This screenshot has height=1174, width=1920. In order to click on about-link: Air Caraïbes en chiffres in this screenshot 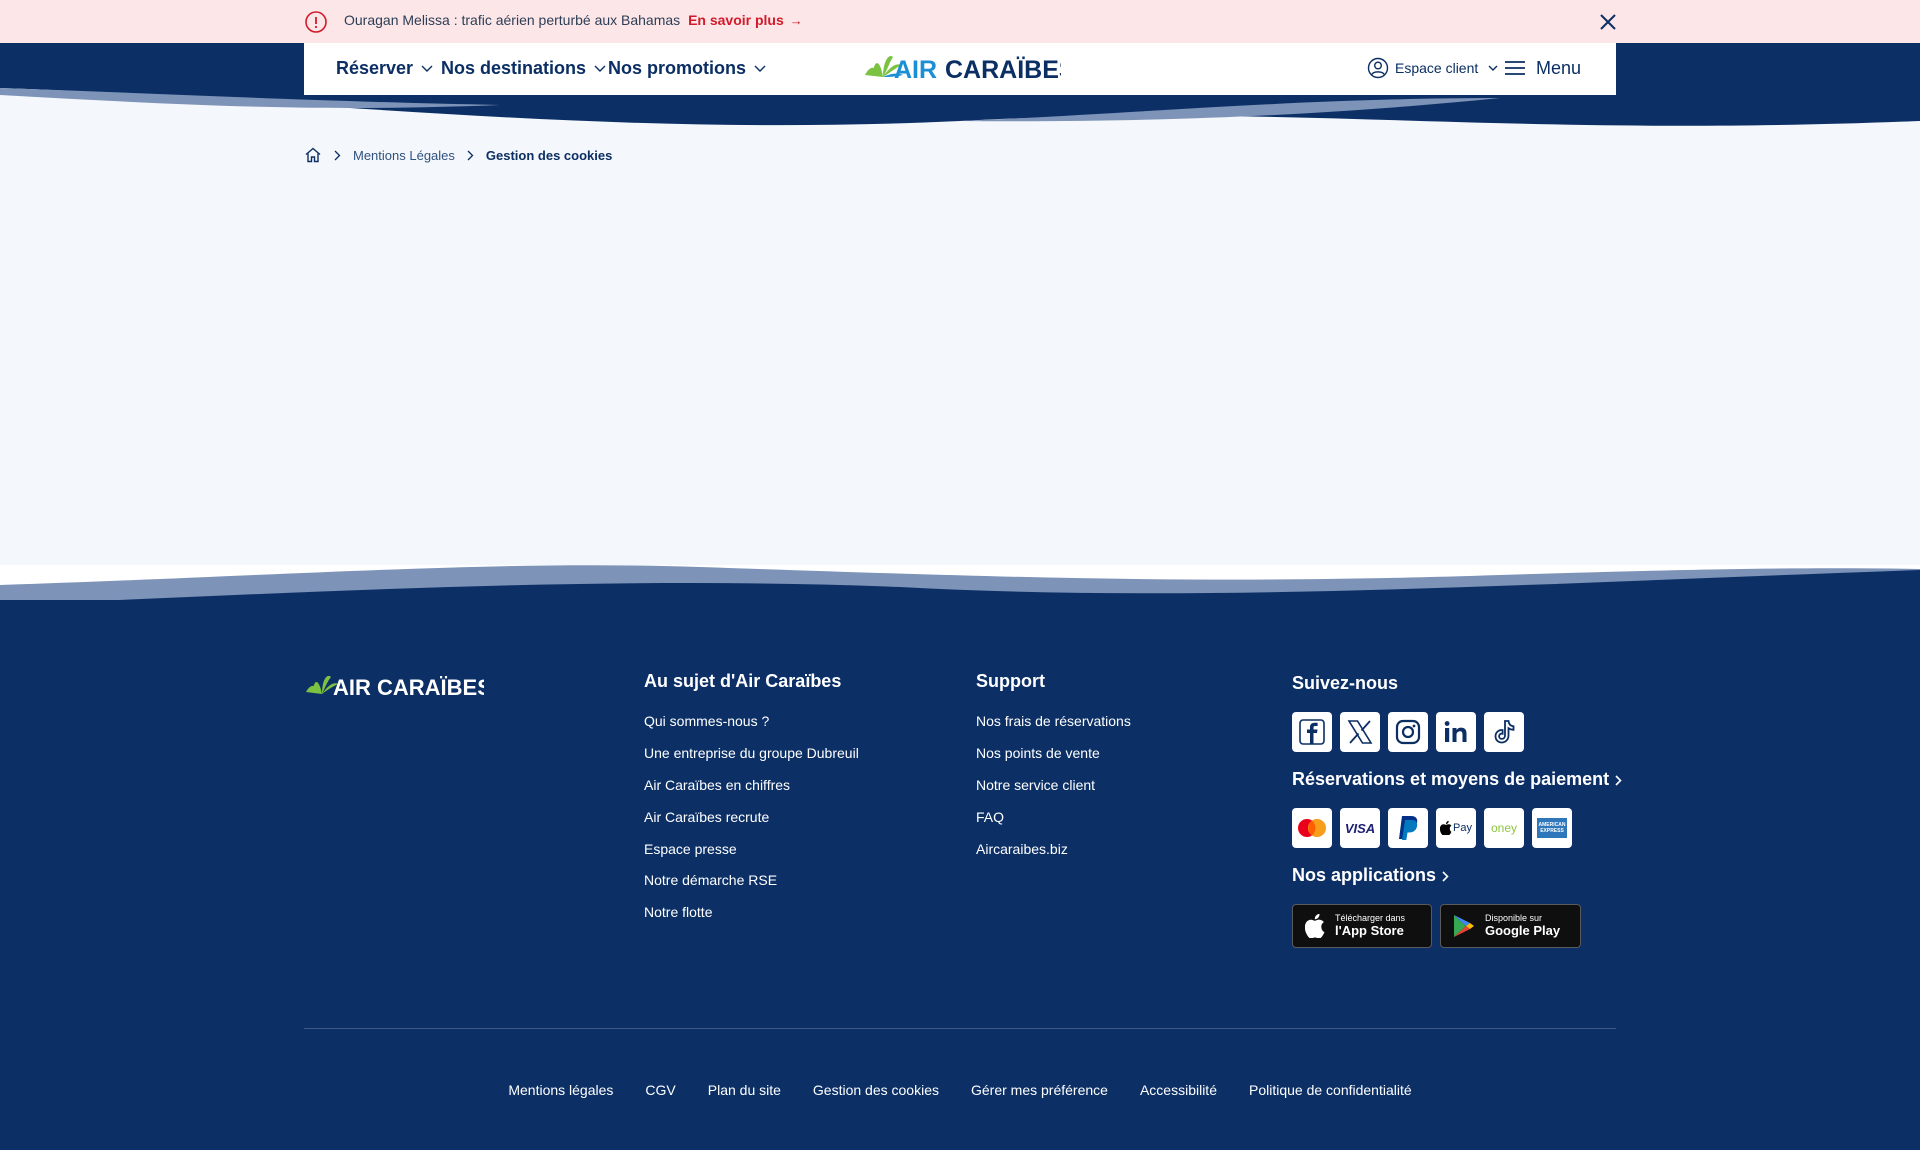, I will do `click(717, 785)`.